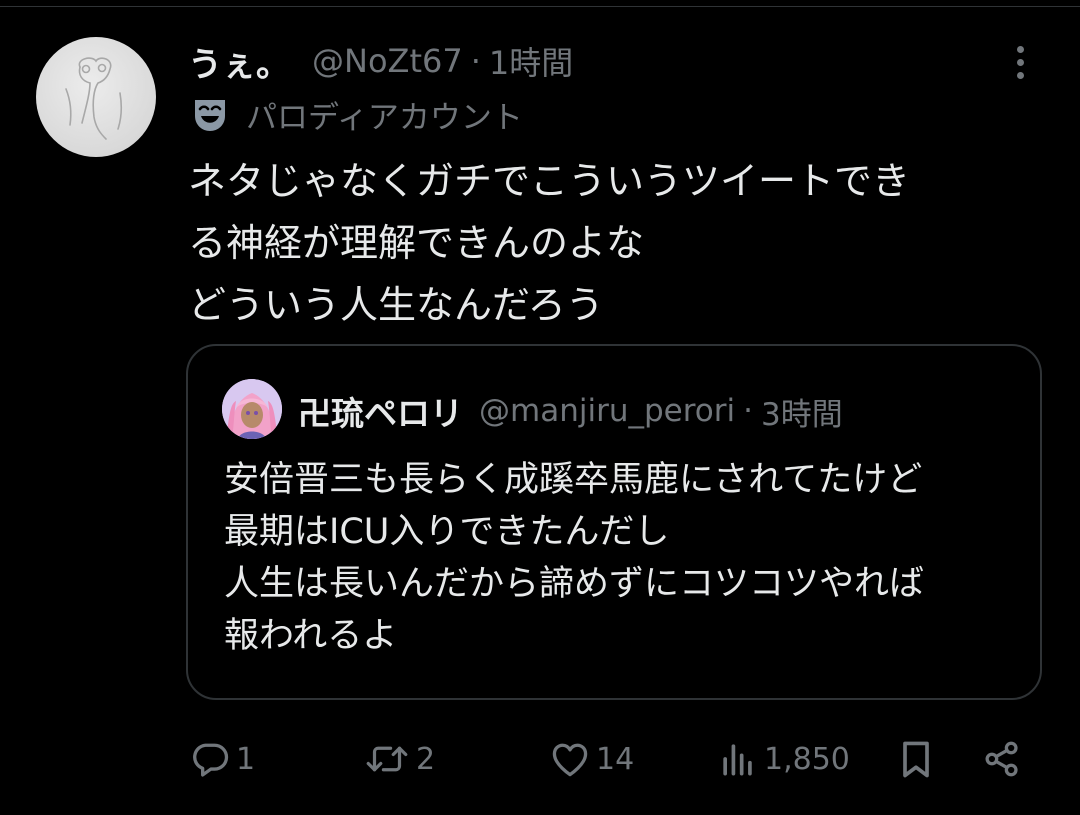 The height and width of the screenshot is (815, 1080). Describe the element at coordinates (549, 181) in the screenshot. I see `tweet-text-line: ネタじゃなくガチでこういうツイートでき` at that location.